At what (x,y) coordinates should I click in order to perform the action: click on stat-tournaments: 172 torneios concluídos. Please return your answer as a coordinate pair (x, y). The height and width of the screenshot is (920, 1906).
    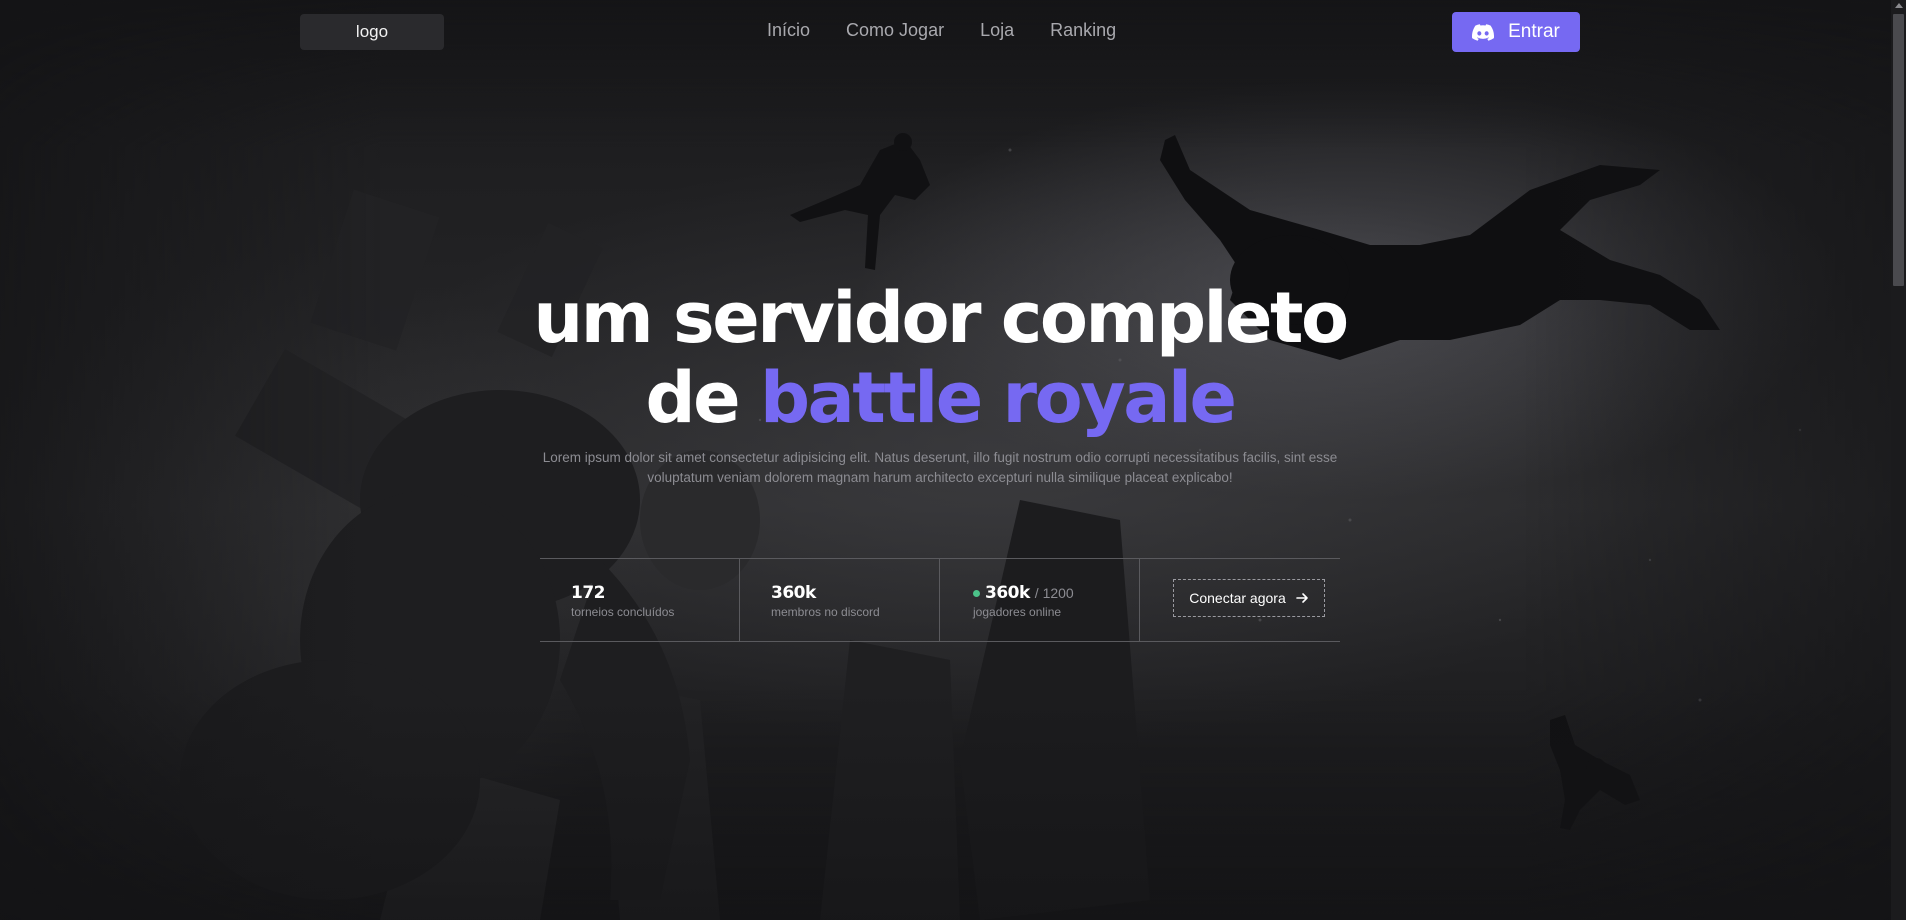
    Looking at the image, I should click on (640, 600).